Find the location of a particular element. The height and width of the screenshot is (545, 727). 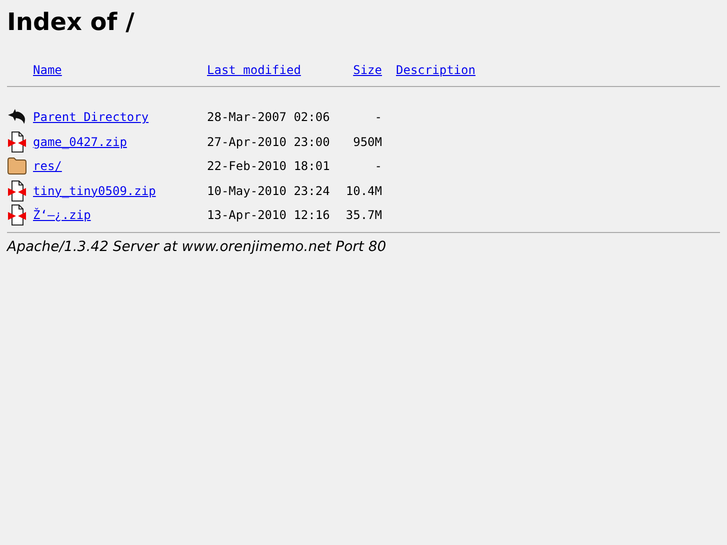

description-column-link: Description is located at coordinates (436, 70).